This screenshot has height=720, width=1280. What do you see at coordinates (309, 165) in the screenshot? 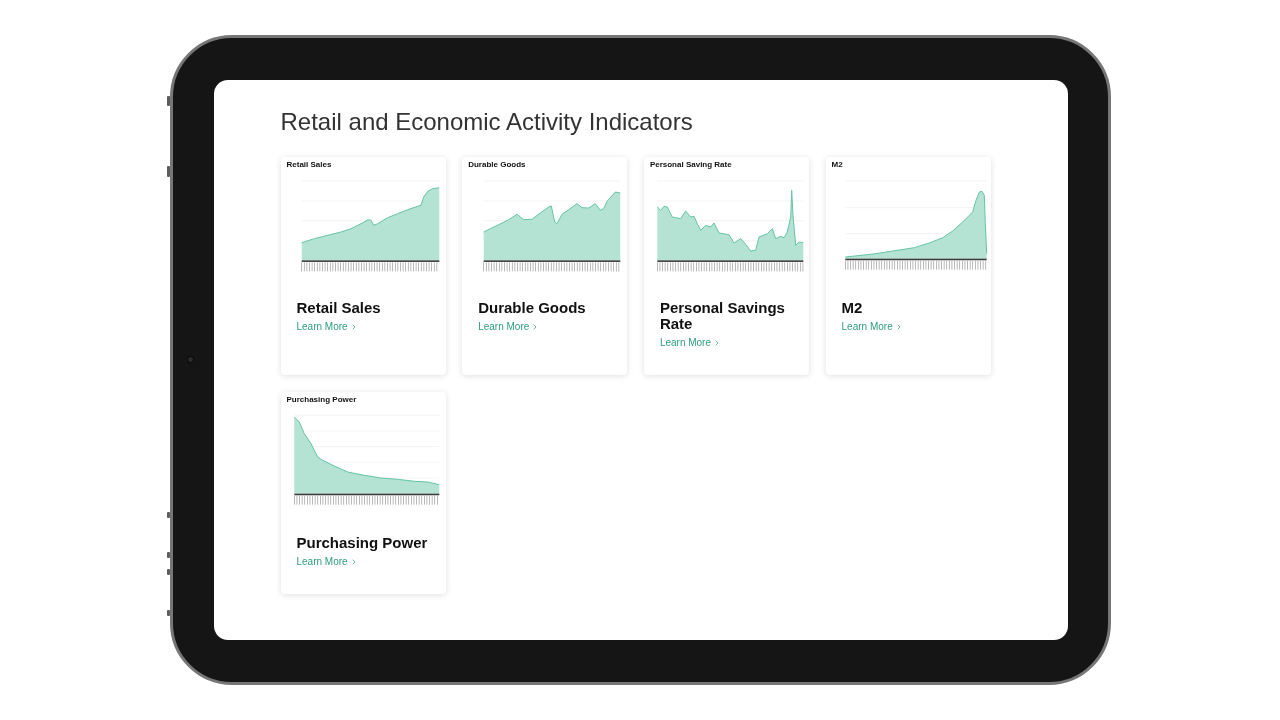
I see `chart-title: Retail Sales` at bounding box center [309, 165].